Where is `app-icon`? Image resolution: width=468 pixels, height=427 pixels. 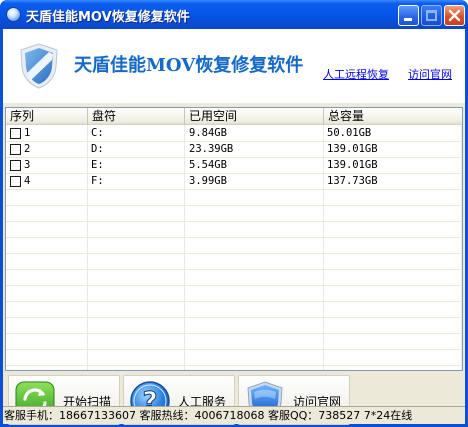
app-icon is located at coordinates (13, 14).